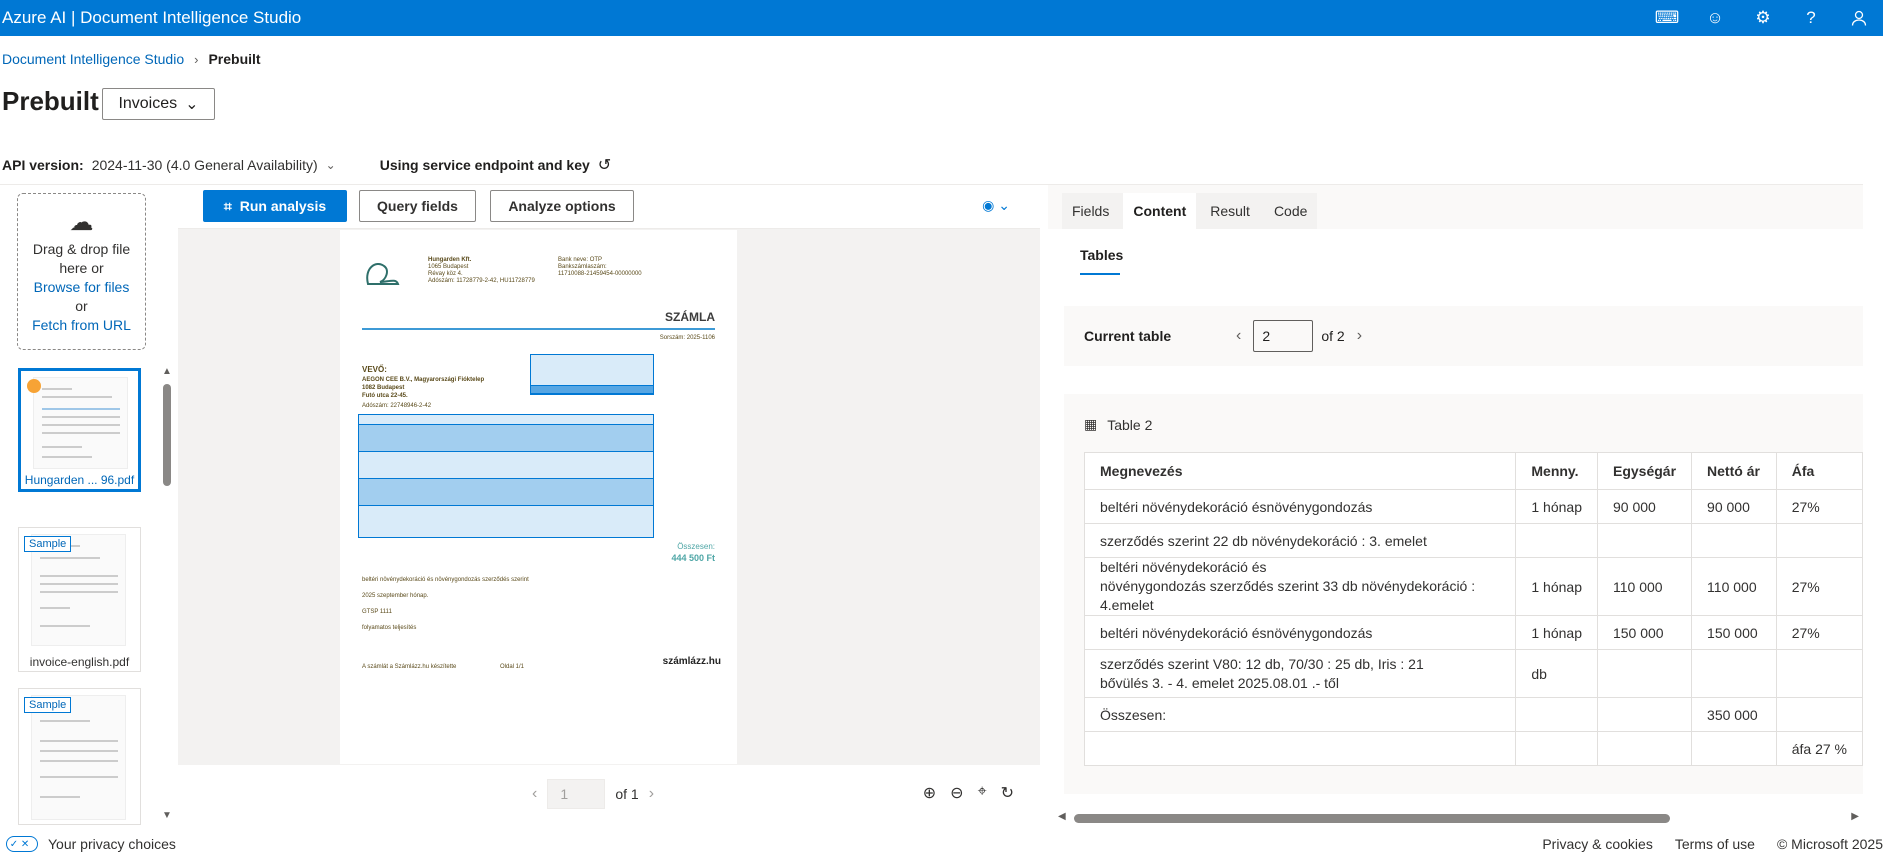 This screenshot has height=858, width=1883. I want to click on help-icon: ?, so click(1811, 18).